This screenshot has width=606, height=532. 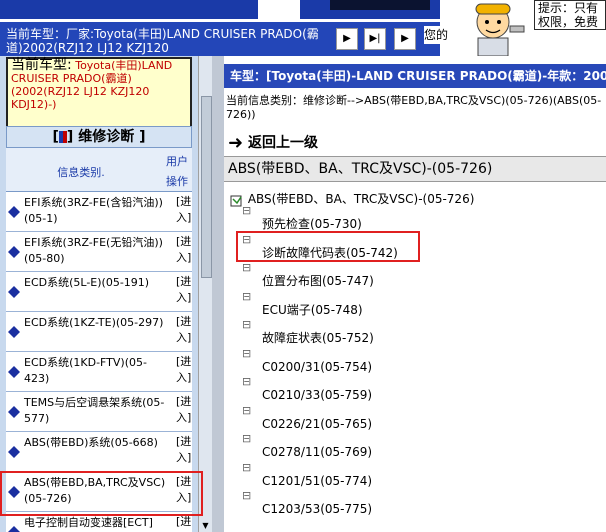 What do you see at coordinates (568, 22) in the screenshot?
I see `prompt-line-2: 权限，免费` at bounding box center [568, 22].